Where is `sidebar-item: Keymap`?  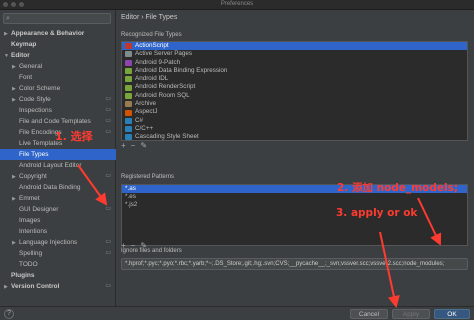
sidebar-item: Keymap is located at coordinates (58, 44).